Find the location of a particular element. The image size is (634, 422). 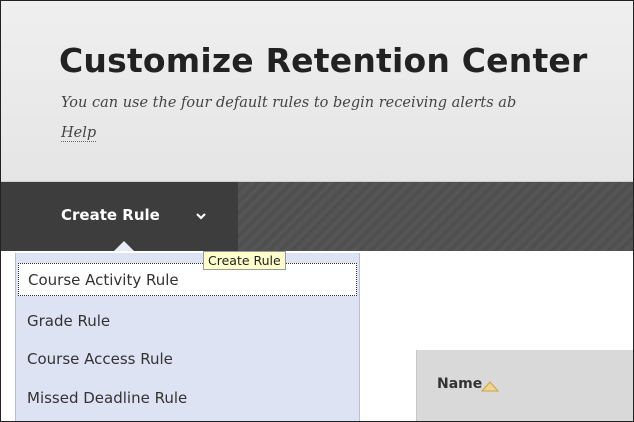

create-rule-label: Create Rule is located at coordinates (110, 215).